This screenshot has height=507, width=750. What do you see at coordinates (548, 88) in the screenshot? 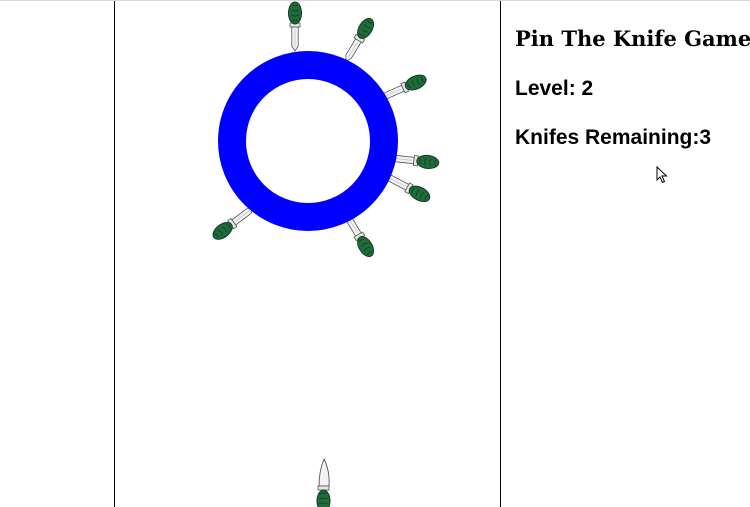
I see `level-label: Level:` at bounding box center [548, 88].